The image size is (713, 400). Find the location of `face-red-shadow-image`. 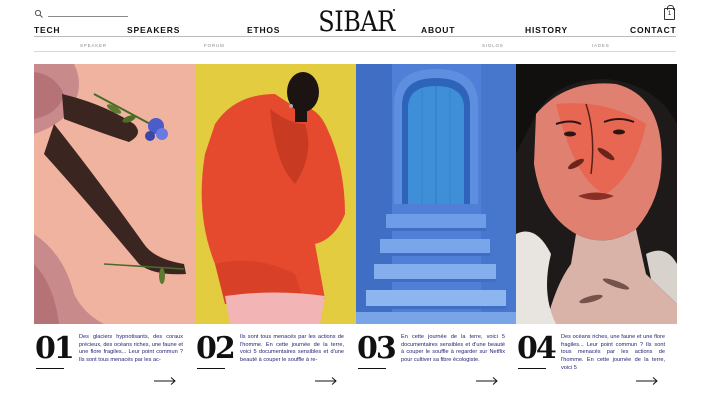

face-red-shadow-image is located at coordinates (596, 194).